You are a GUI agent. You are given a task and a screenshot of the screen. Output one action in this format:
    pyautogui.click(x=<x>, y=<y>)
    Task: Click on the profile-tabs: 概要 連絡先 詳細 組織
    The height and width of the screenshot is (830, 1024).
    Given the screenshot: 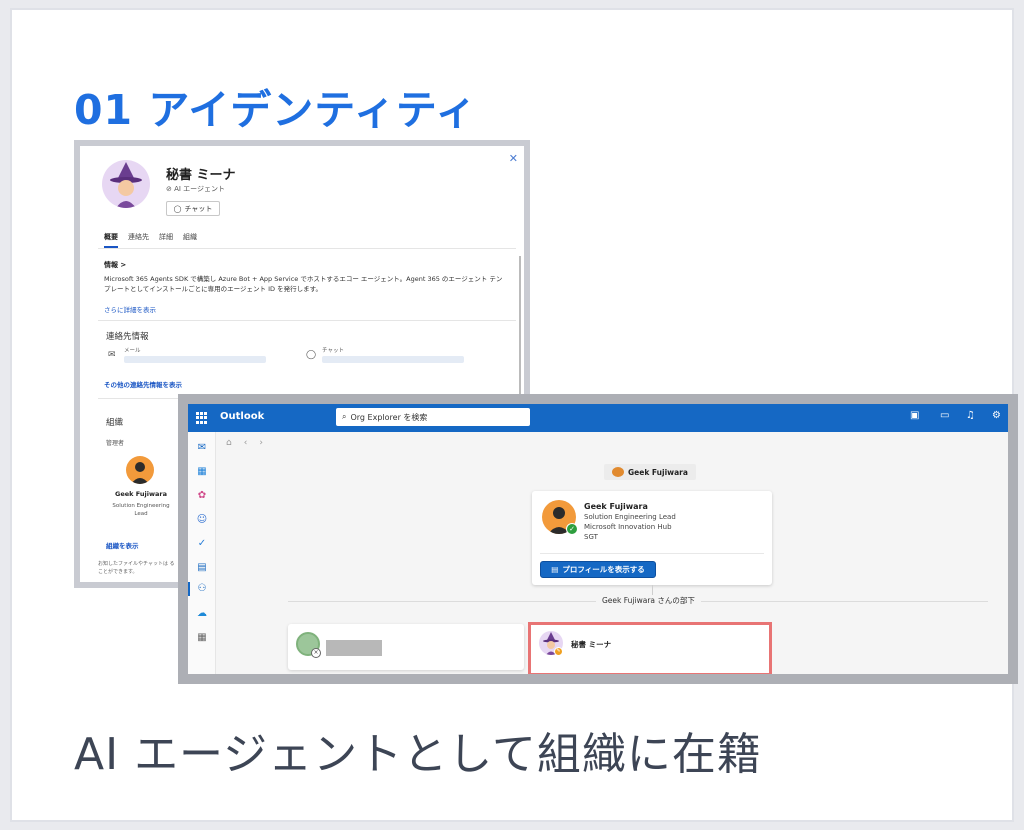 What is the action you would take?
    pyautogui.click(x=150, y=240)
    